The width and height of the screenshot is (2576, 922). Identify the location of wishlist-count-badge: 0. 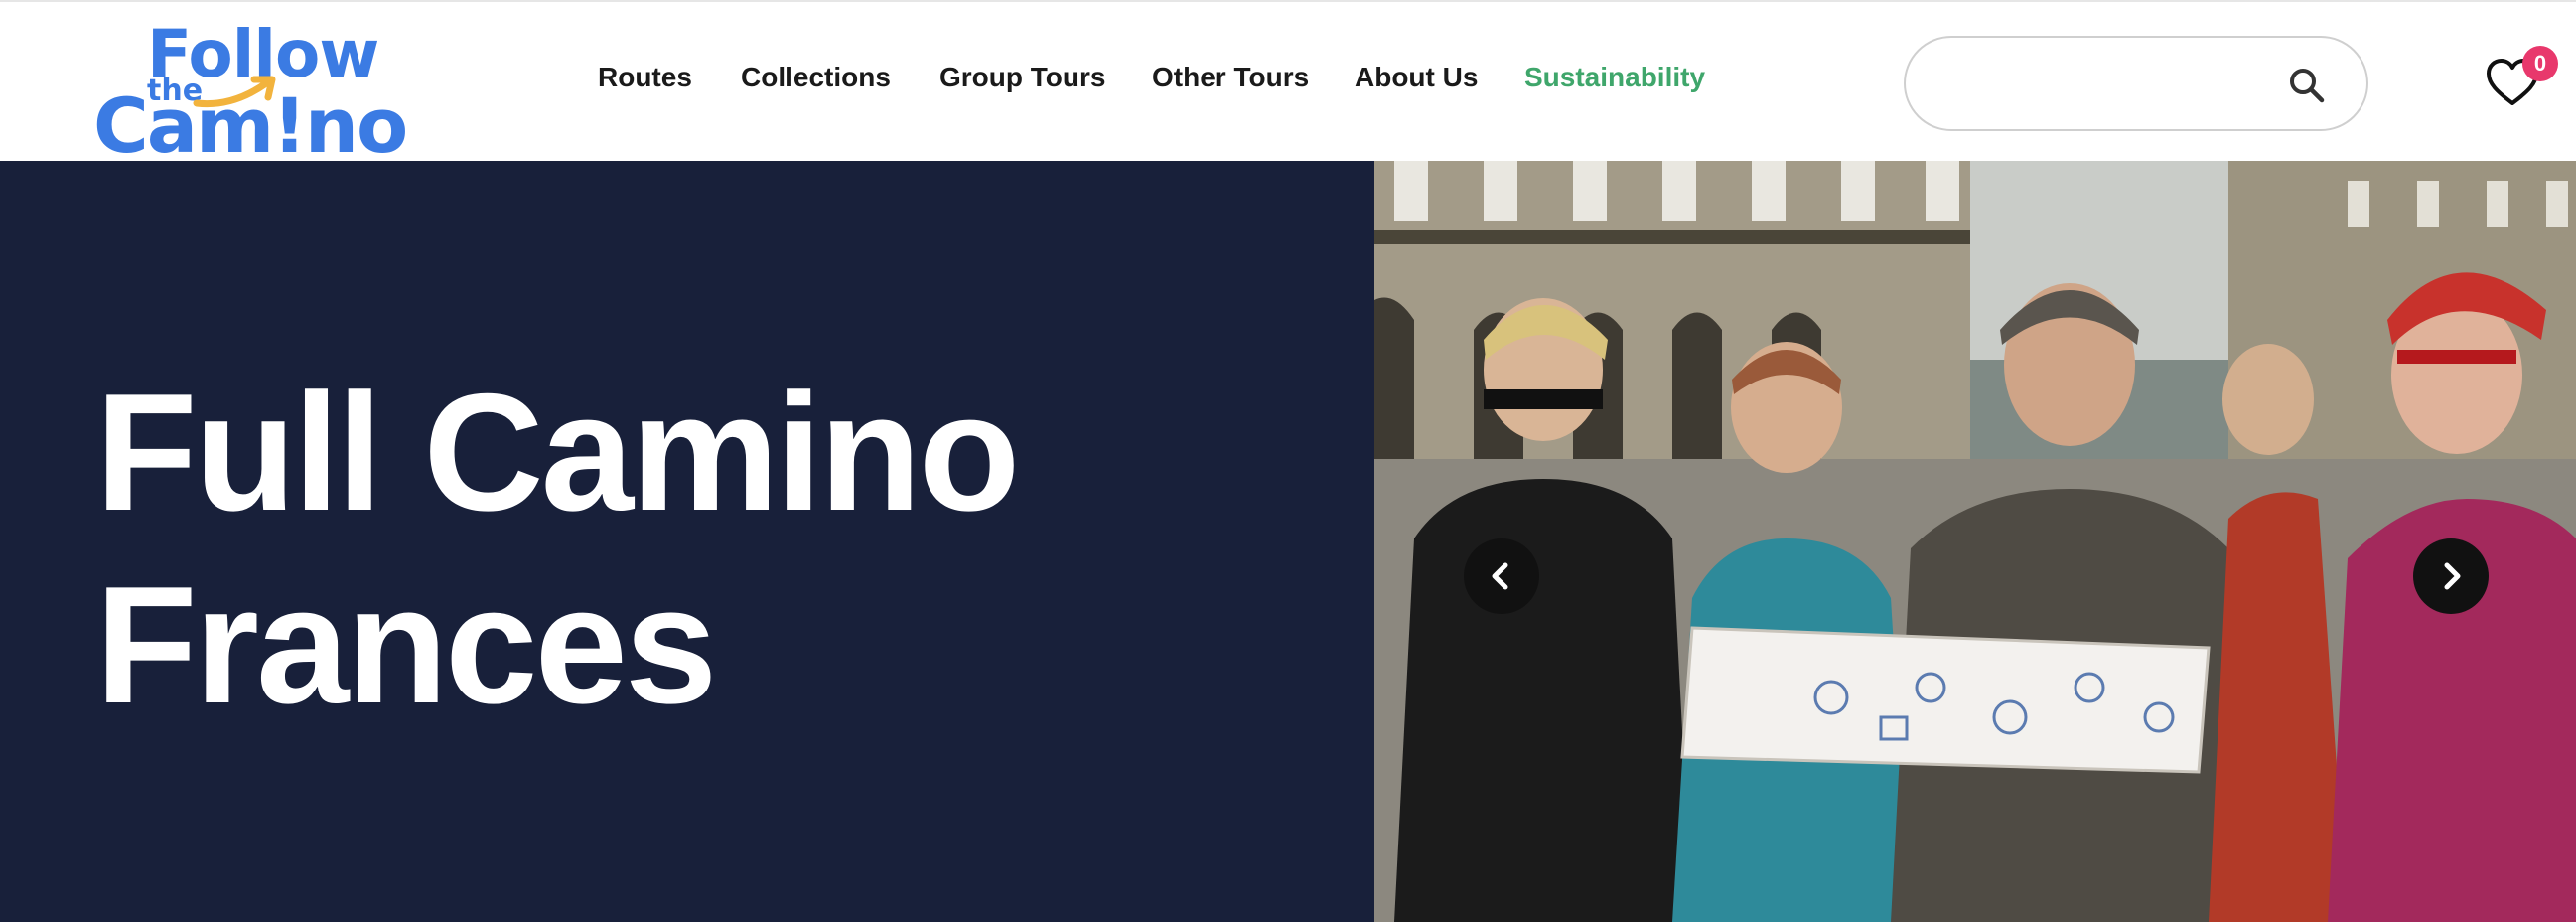
(2540, 64).